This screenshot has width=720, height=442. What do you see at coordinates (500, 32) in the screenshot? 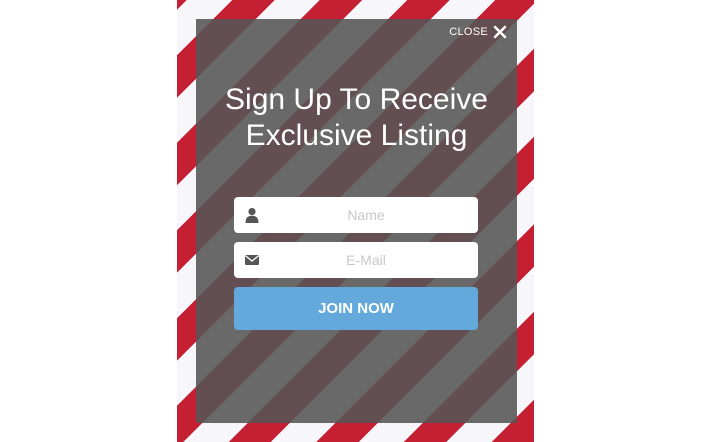
I see `close-icon` at bounding box center [500, 32].